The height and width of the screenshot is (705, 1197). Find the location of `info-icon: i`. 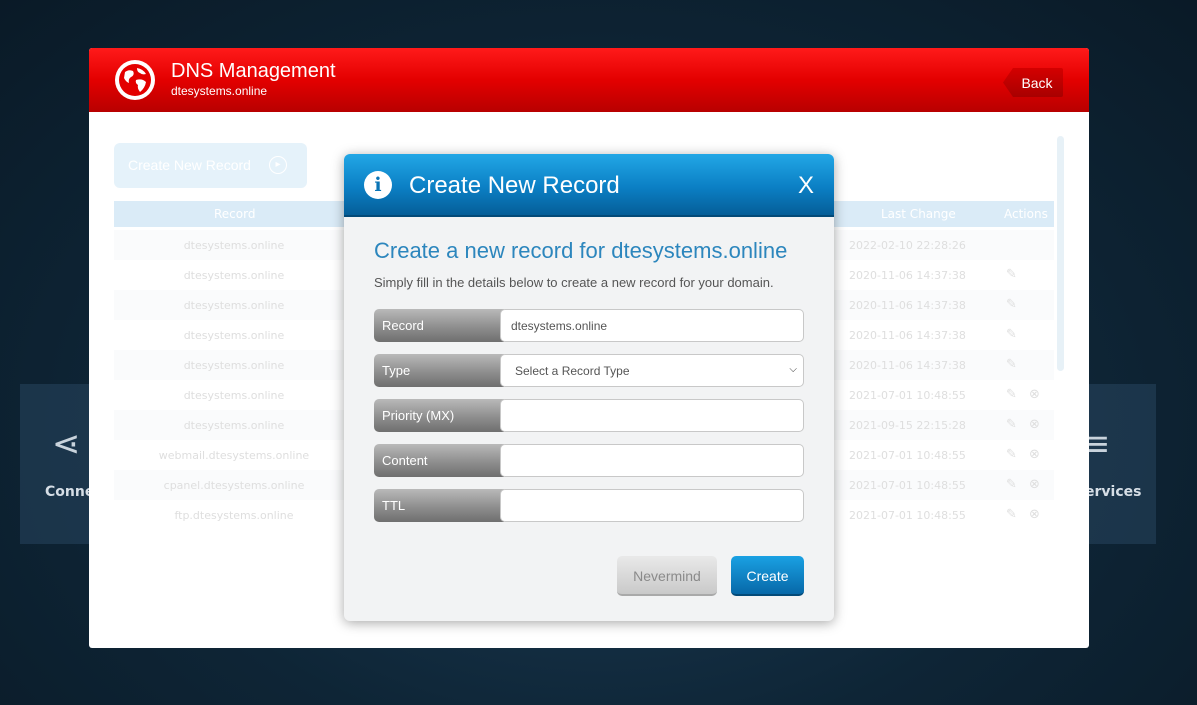

info-icon: i is located at coordinates (378, 185).